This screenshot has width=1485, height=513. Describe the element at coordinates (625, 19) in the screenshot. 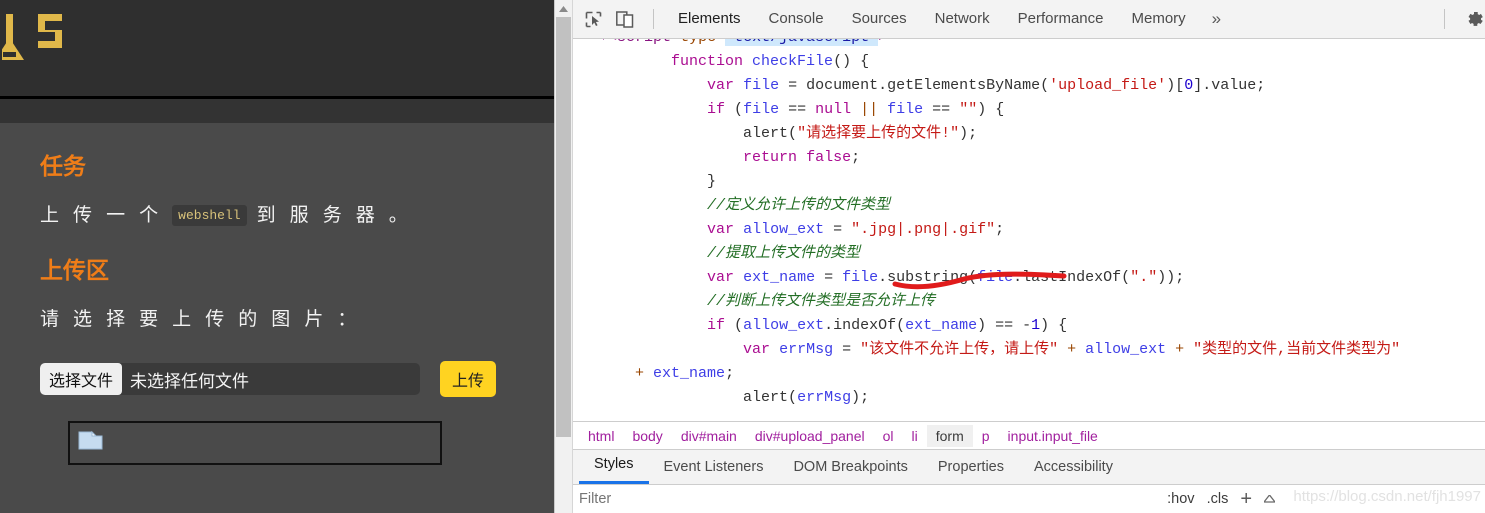

I see `device-toolbar-icon` at that location.